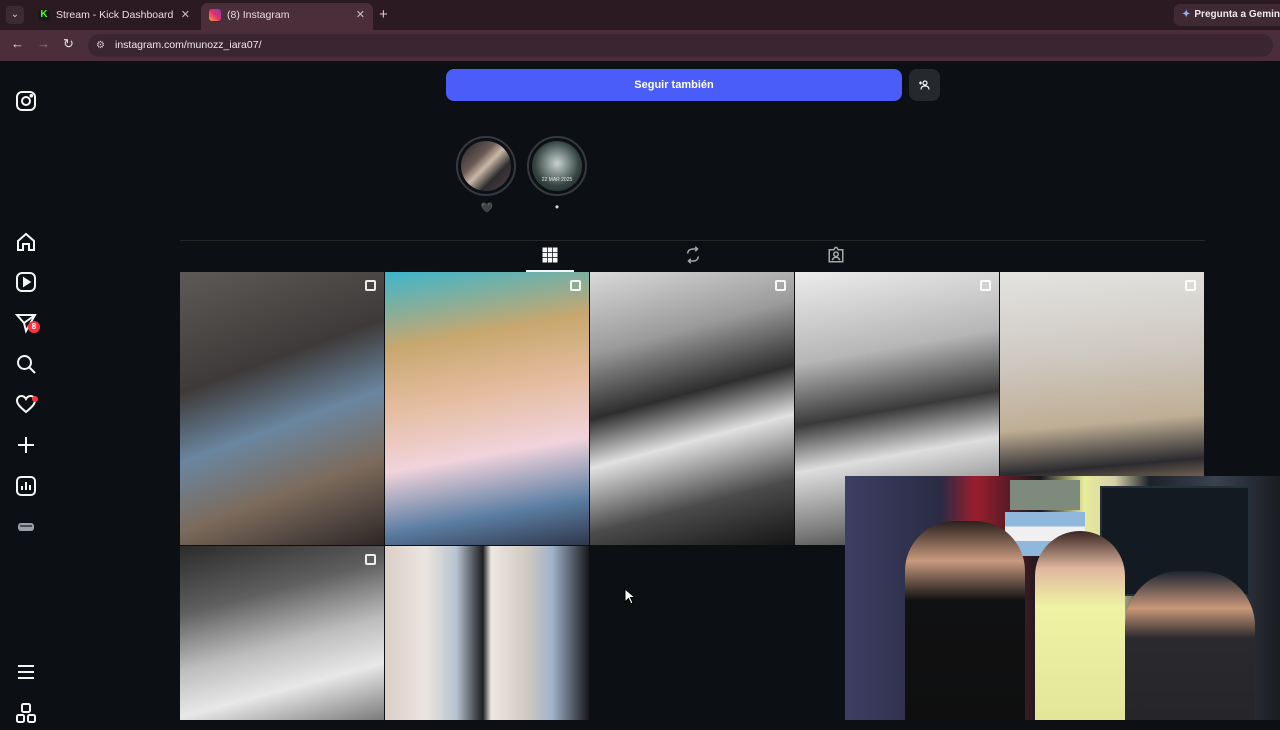 This screenshot has width=1280, height=730. Describe the element at coordinates (26, 282) in the screenshot. I see `reels-icon` at that location.